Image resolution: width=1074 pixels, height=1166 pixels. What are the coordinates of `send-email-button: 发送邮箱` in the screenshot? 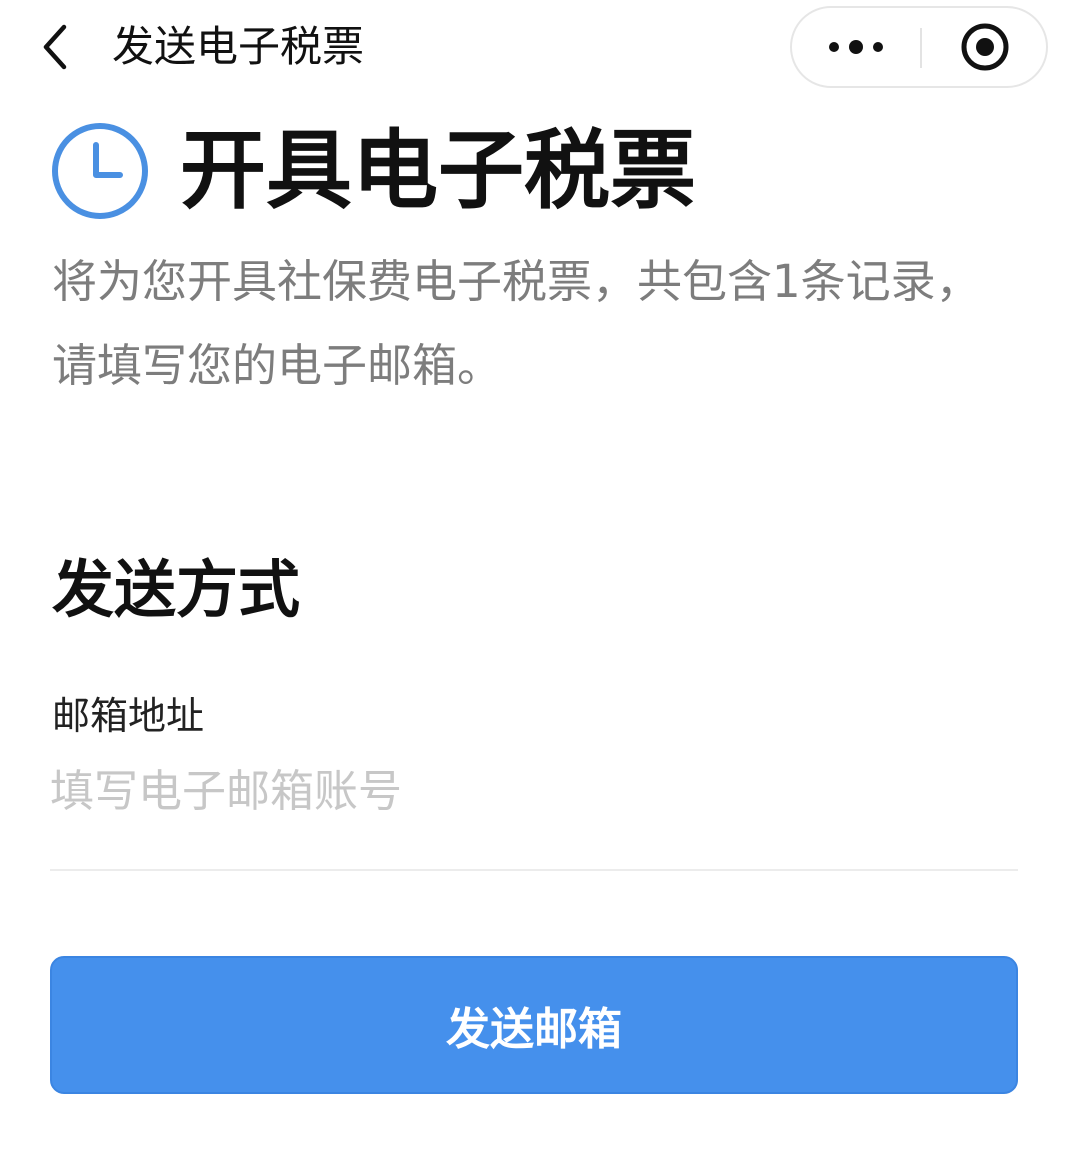 It's located at (534, 1025).